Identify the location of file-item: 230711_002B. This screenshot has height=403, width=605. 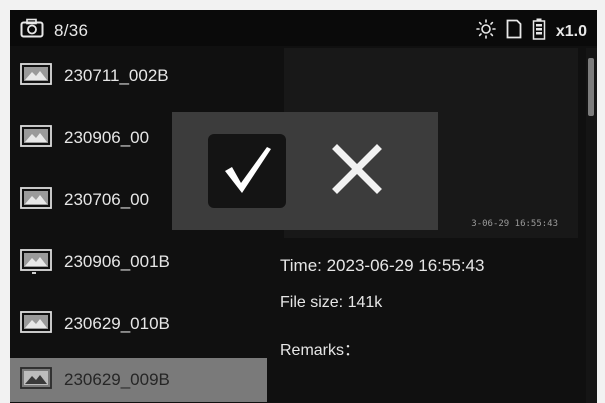
(138, 76).